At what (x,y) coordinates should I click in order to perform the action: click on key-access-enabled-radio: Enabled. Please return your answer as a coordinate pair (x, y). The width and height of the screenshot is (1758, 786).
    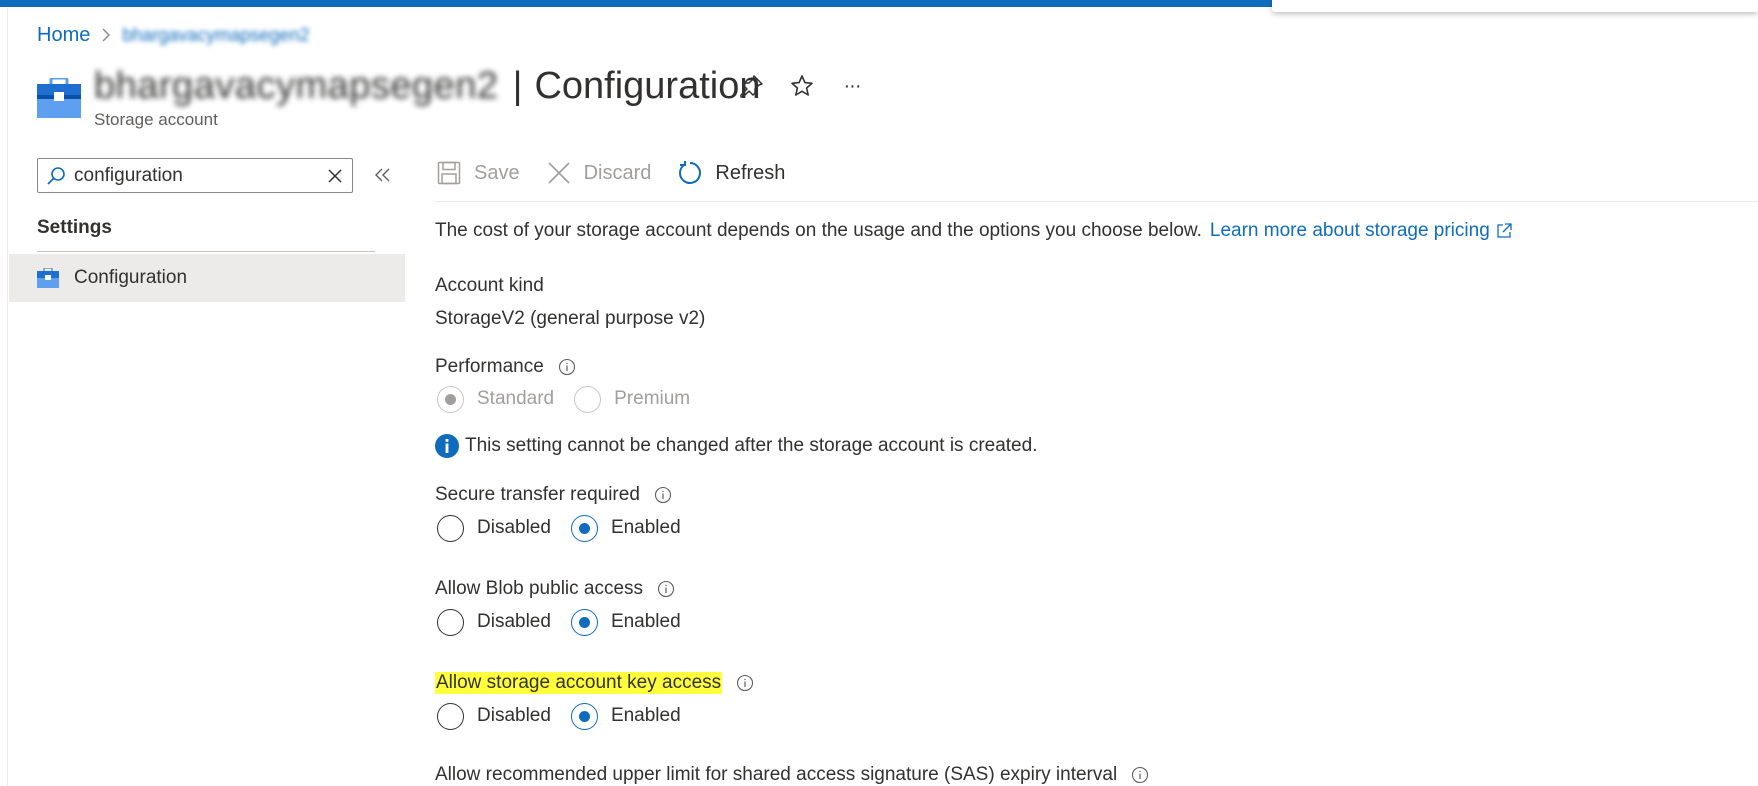
    Looking at the image, I should click on (625, 716).